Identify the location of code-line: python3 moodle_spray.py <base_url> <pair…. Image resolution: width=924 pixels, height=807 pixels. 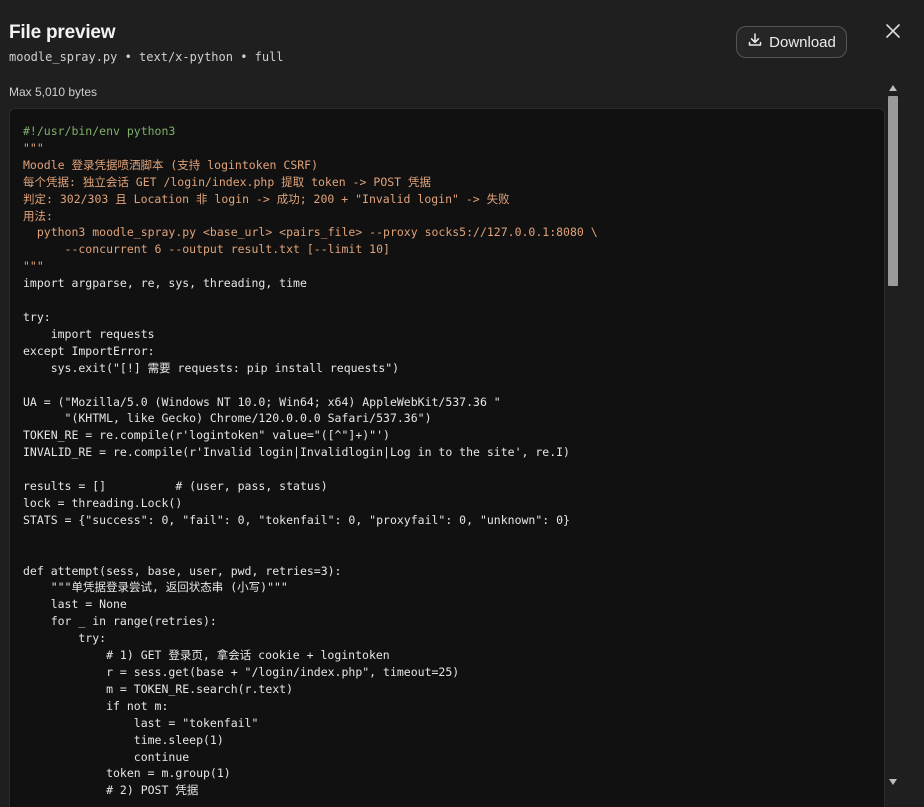
(310, 232).